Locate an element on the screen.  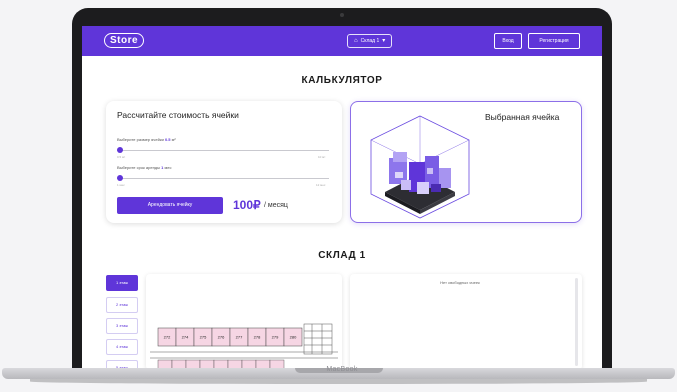
cell-label: 280 is located at coordinates (293, 337).